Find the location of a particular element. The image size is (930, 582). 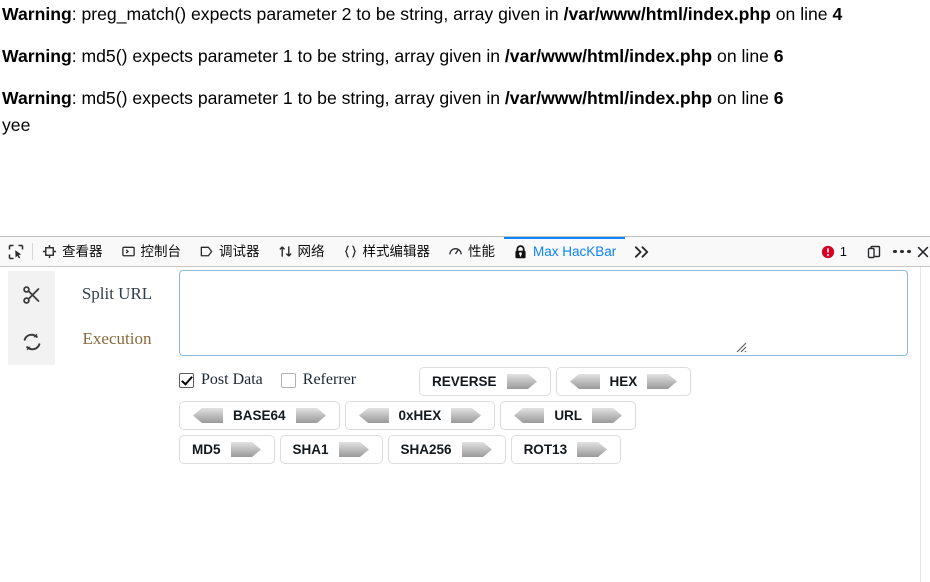

button-label: HEX is located at coordinates (623, 381).